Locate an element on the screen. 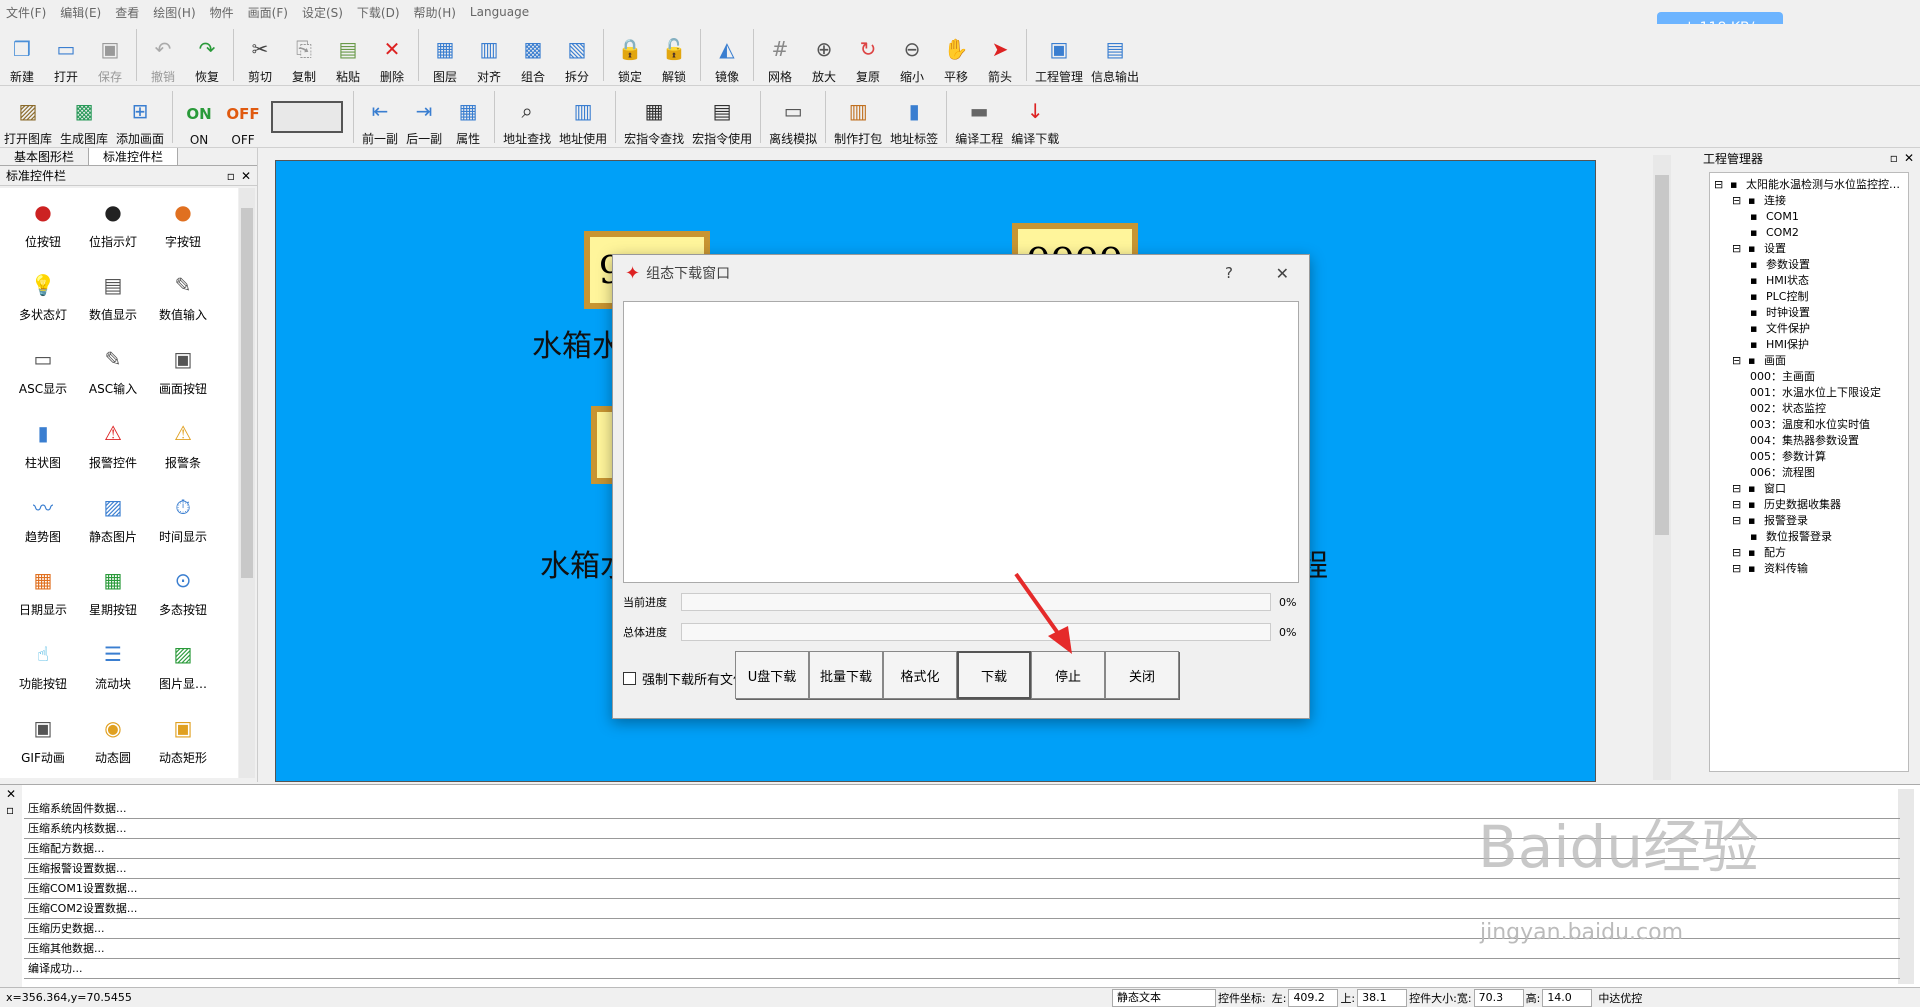 Image resolution: width=1920 pixels, height=1007 pixels. widget-gif: ▣ GIF动画 is located at coordinates (43, 739).